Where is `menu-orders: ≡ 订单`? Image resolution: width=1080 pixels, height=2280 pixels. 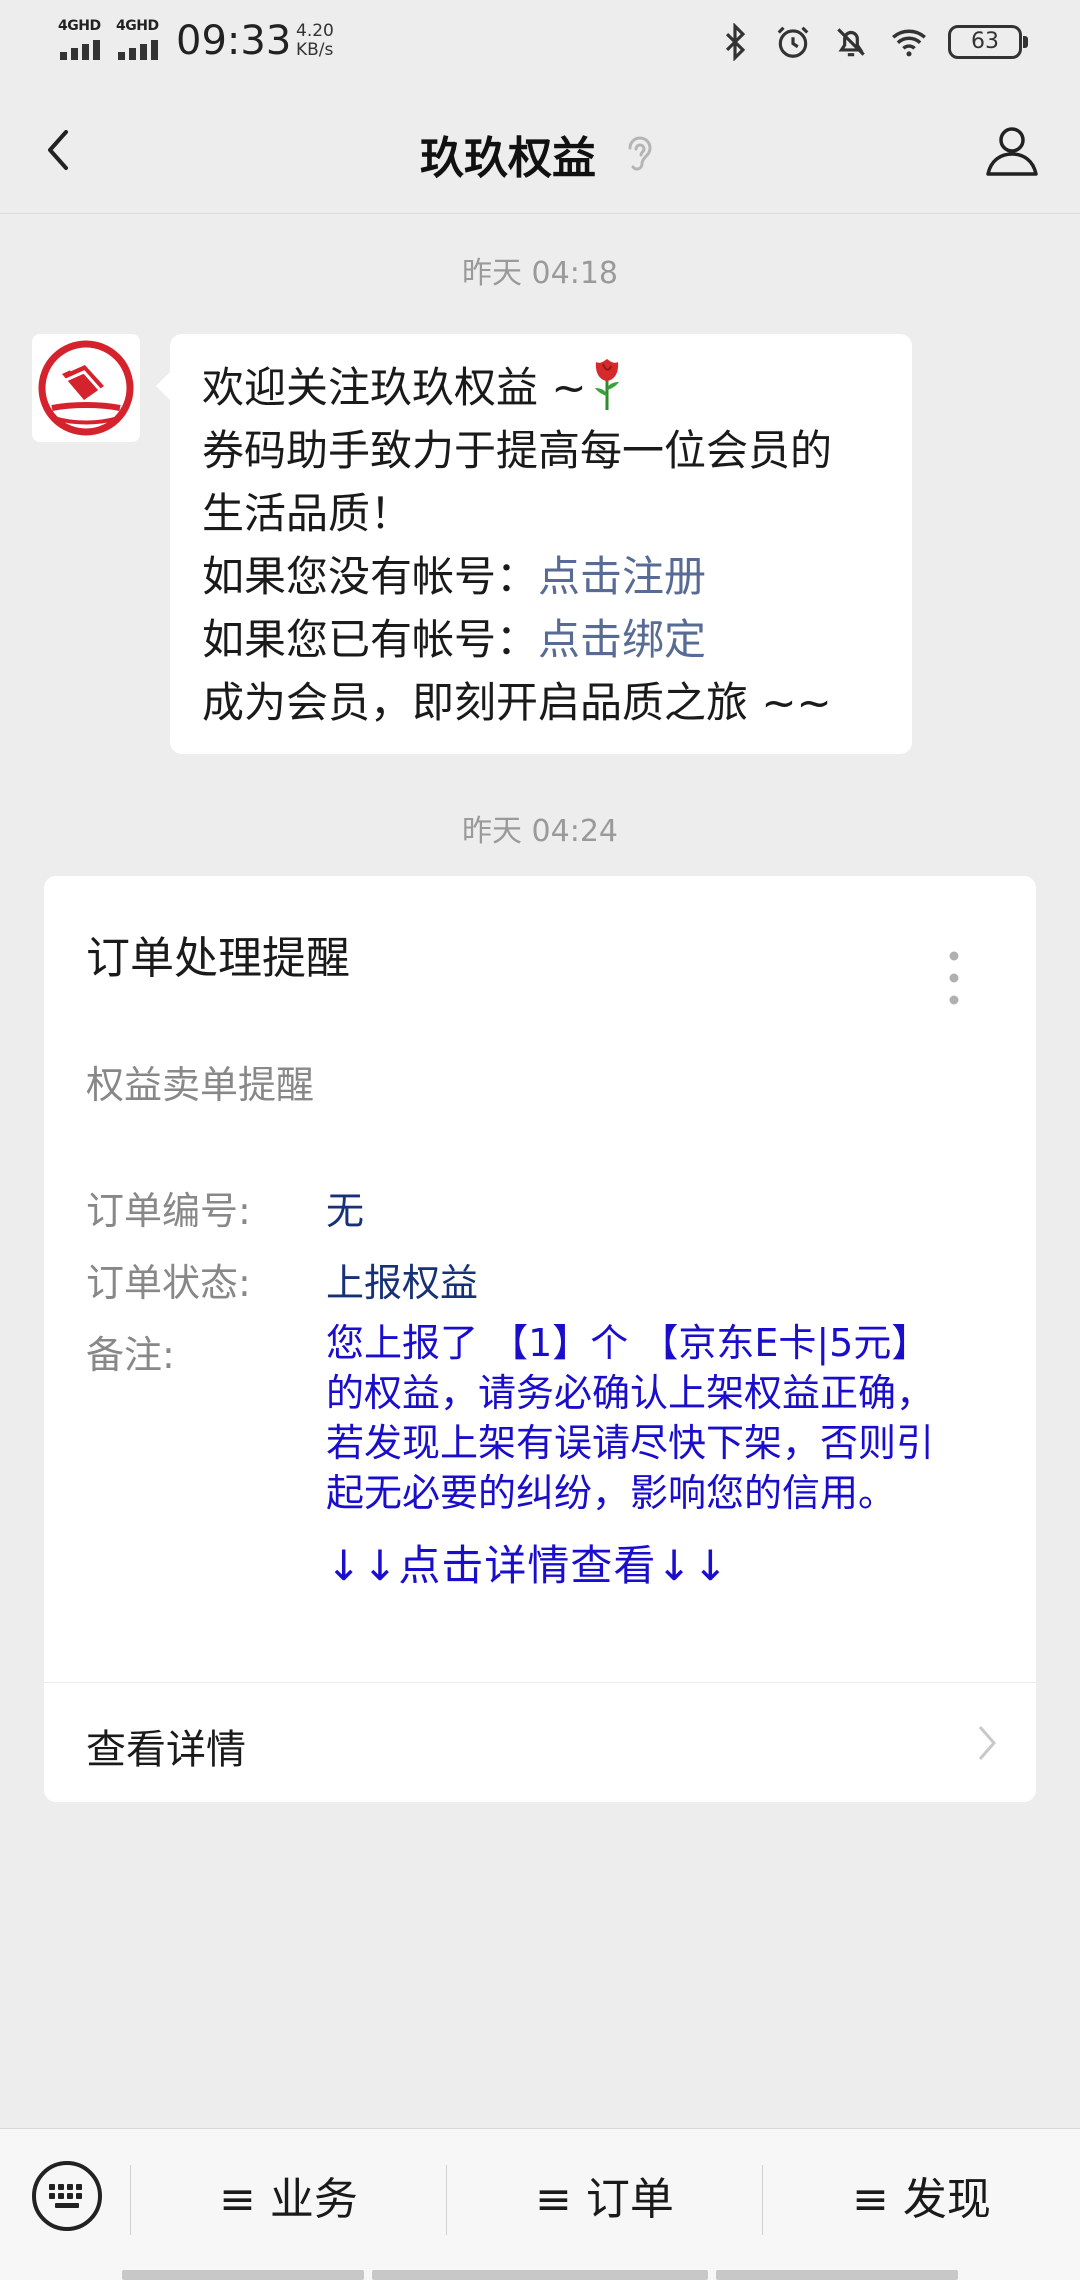
menu-orders: ≡ 订单 is located at coordinates (604, 2200).